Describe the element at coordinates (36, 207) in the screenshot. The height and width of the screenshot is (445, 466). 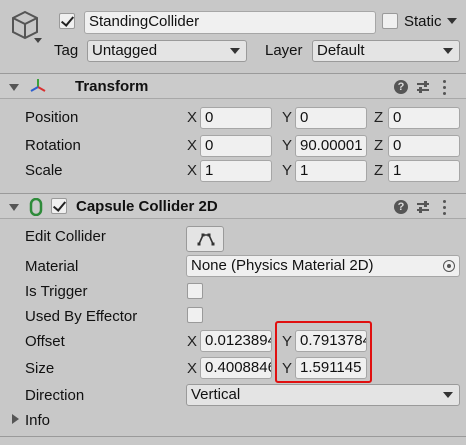
I see `capsule-collider-icon` at that location.